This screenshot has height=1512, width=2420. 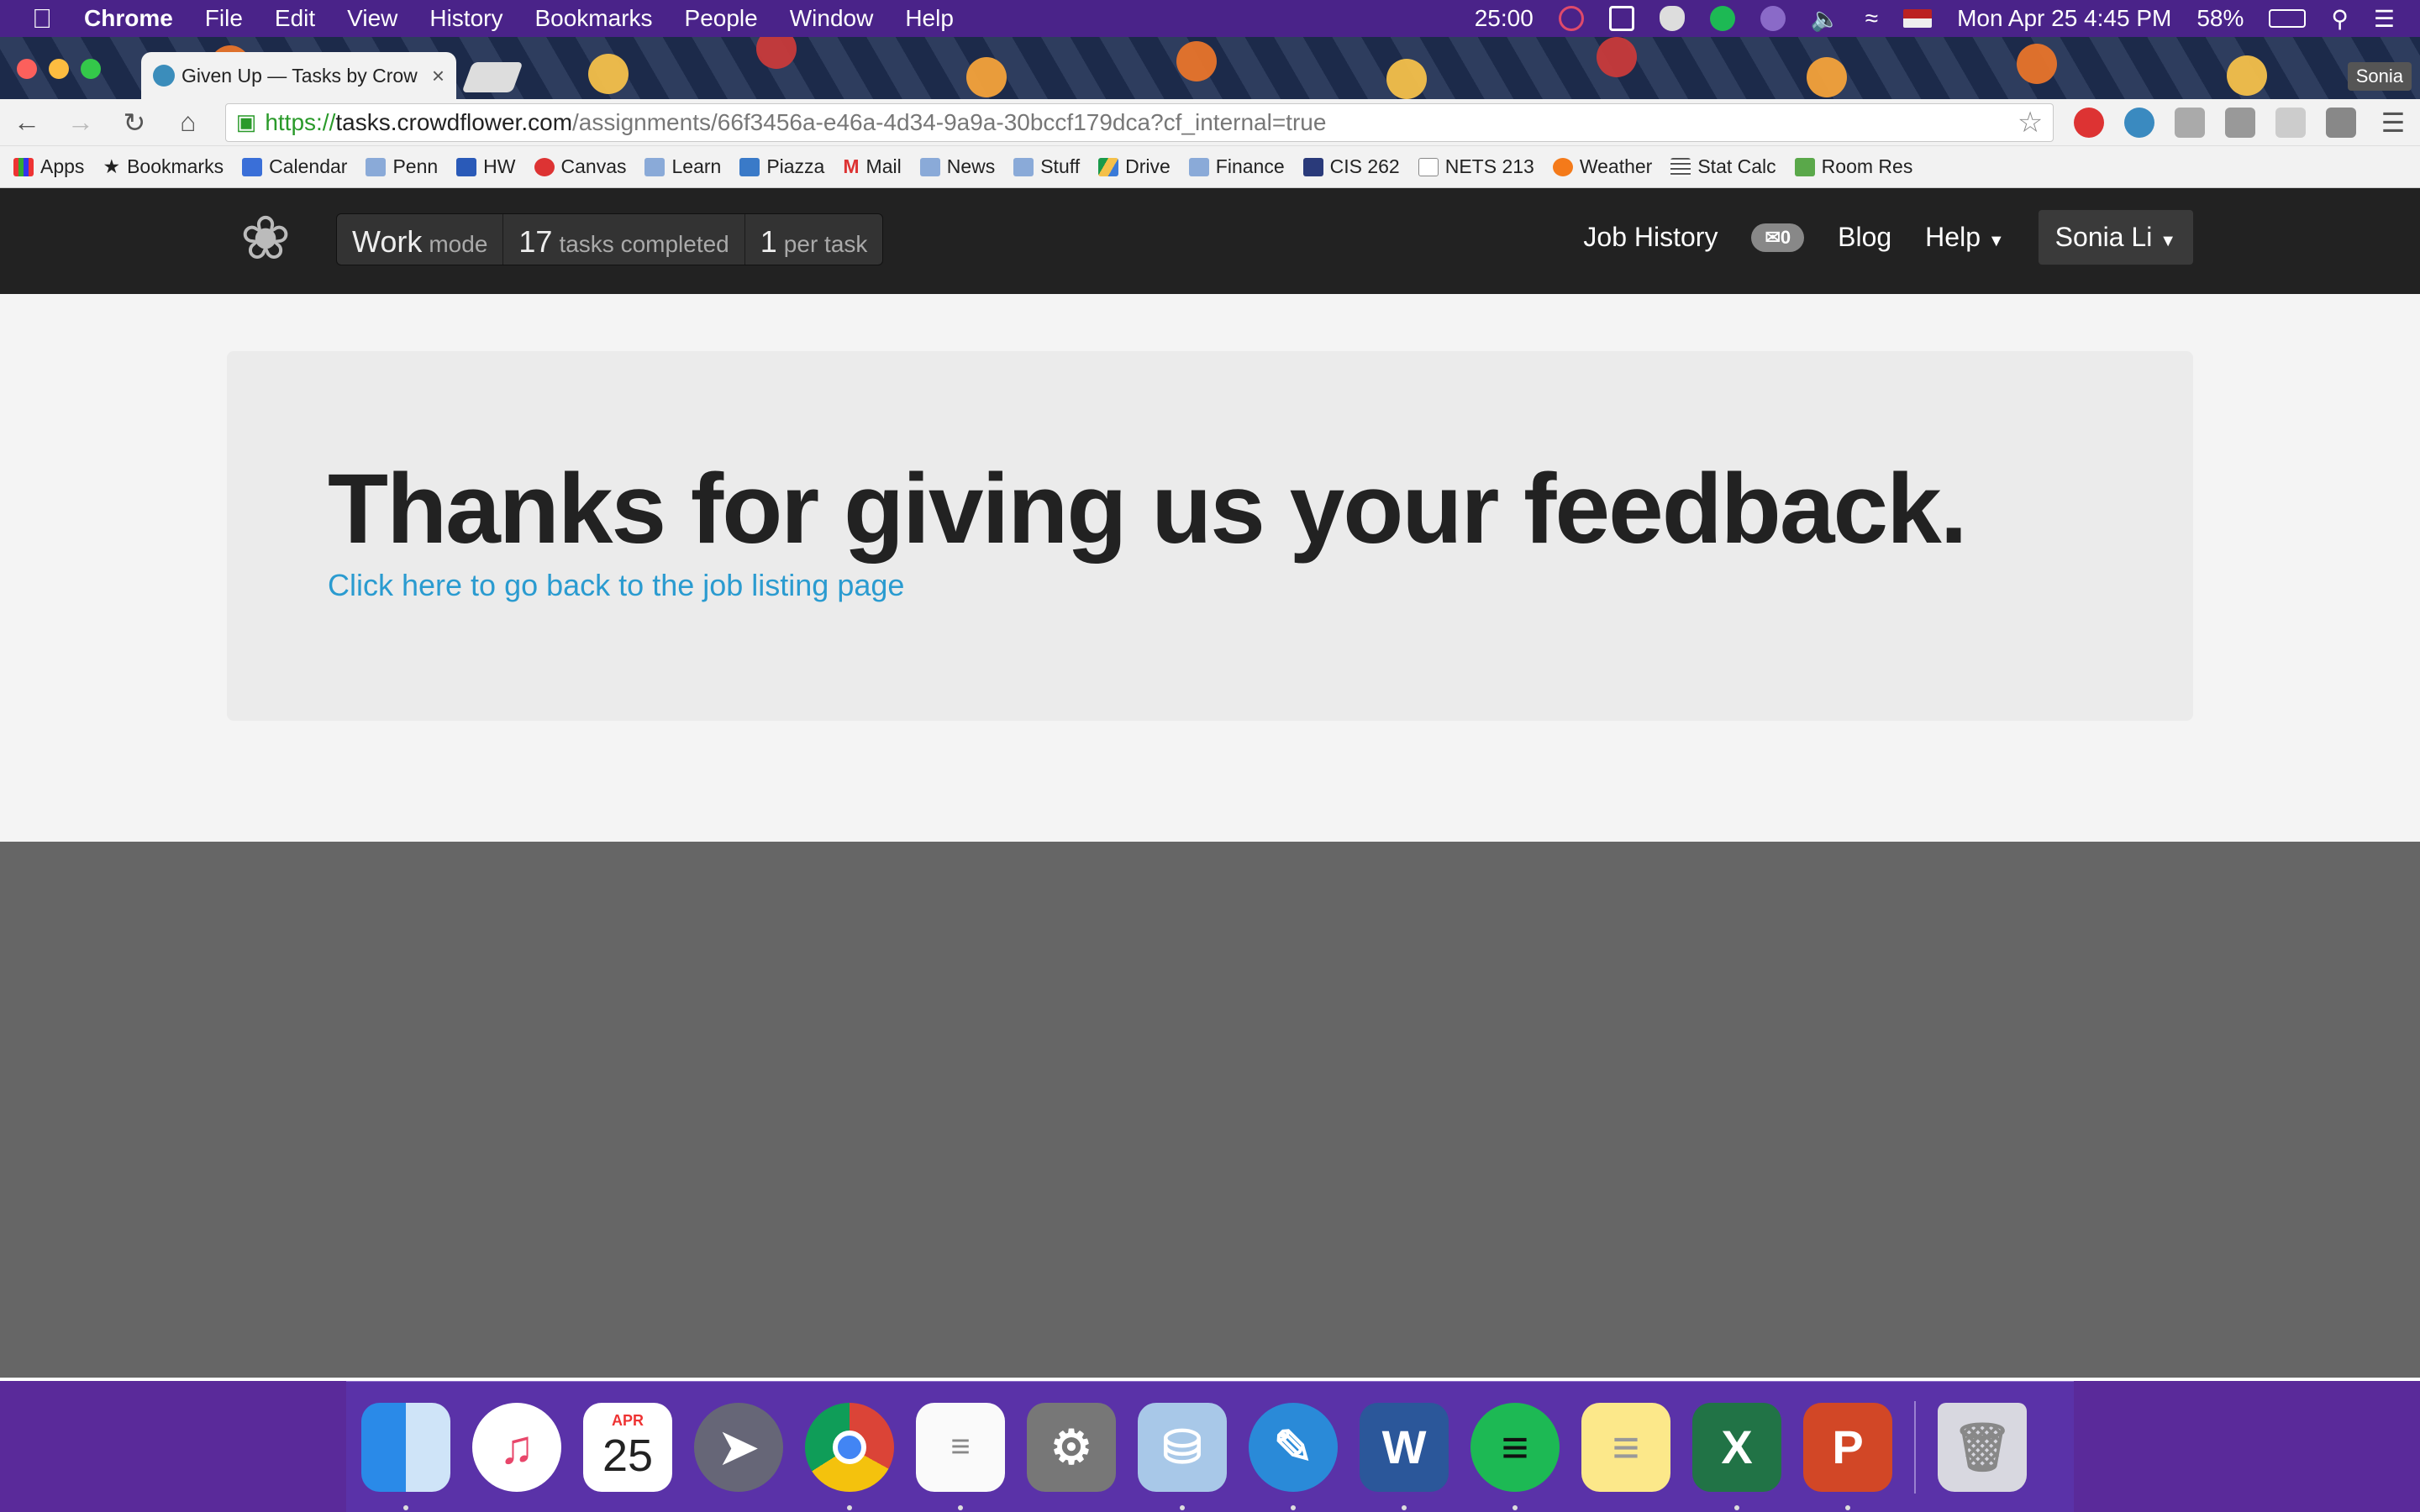 I want to click on bookmark-label: News, so click(x=971, y=166).